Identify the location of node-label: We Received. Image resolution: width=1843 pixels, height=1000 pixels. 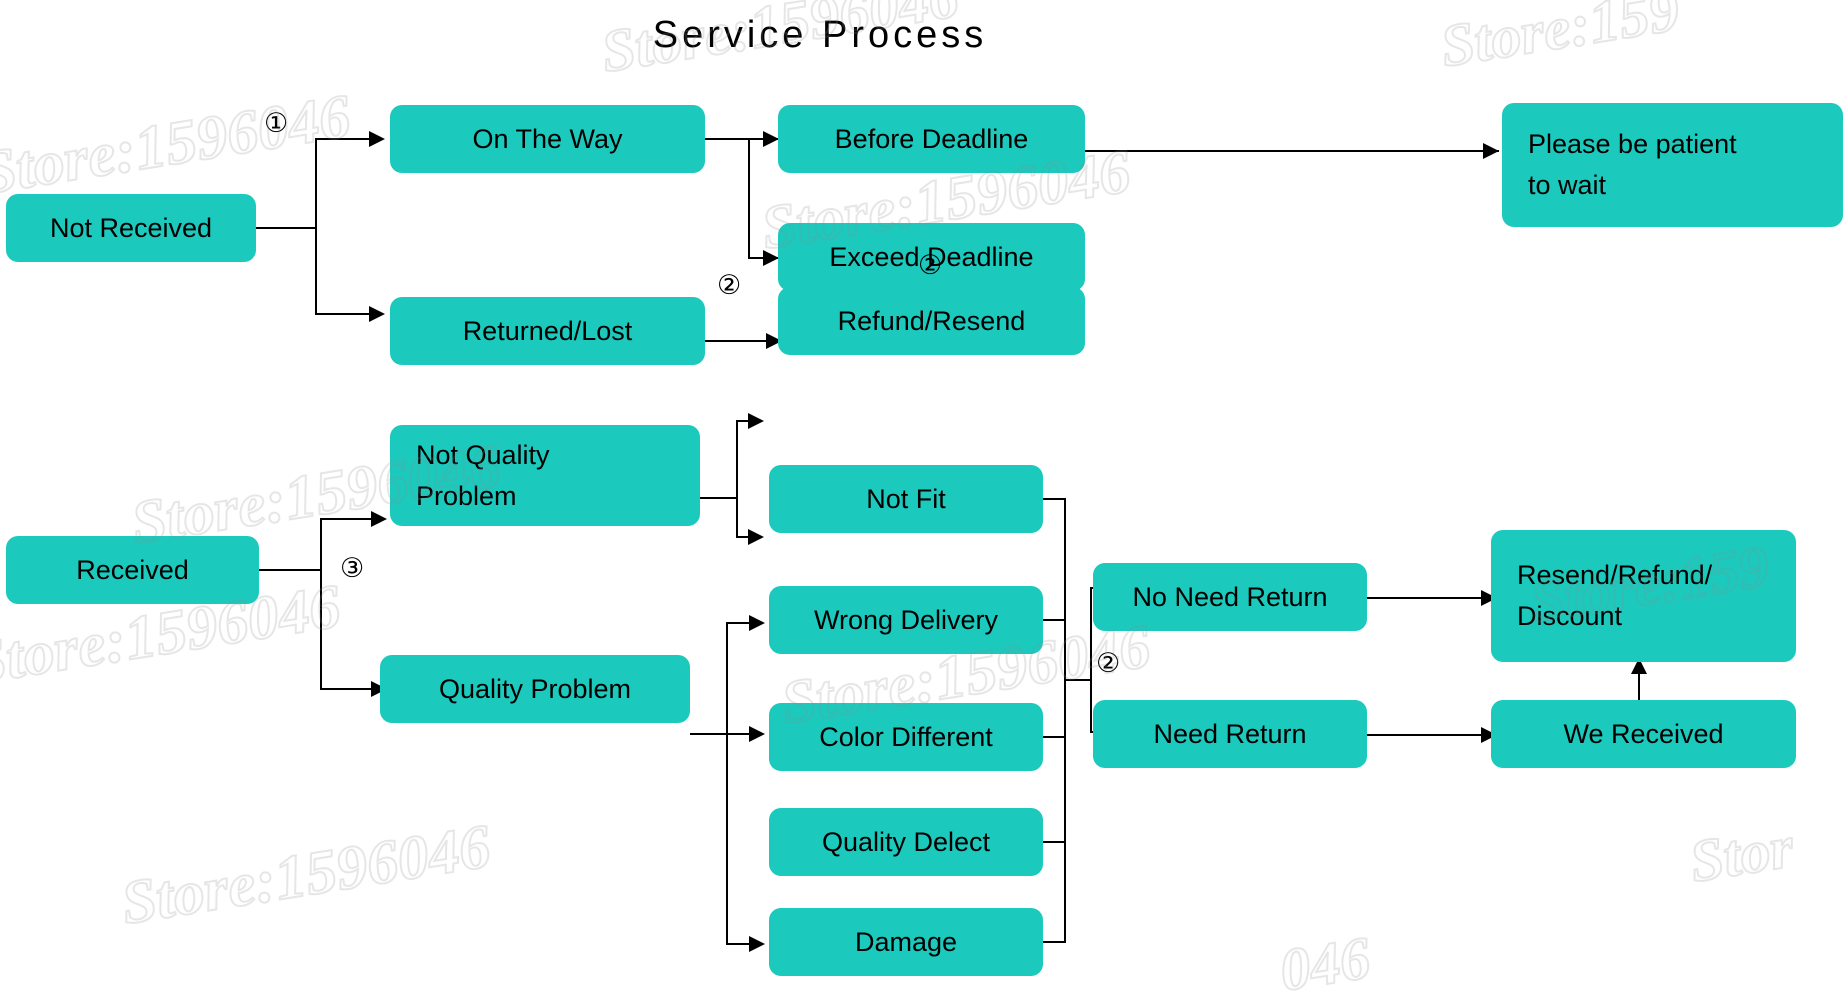
(1643, 733).